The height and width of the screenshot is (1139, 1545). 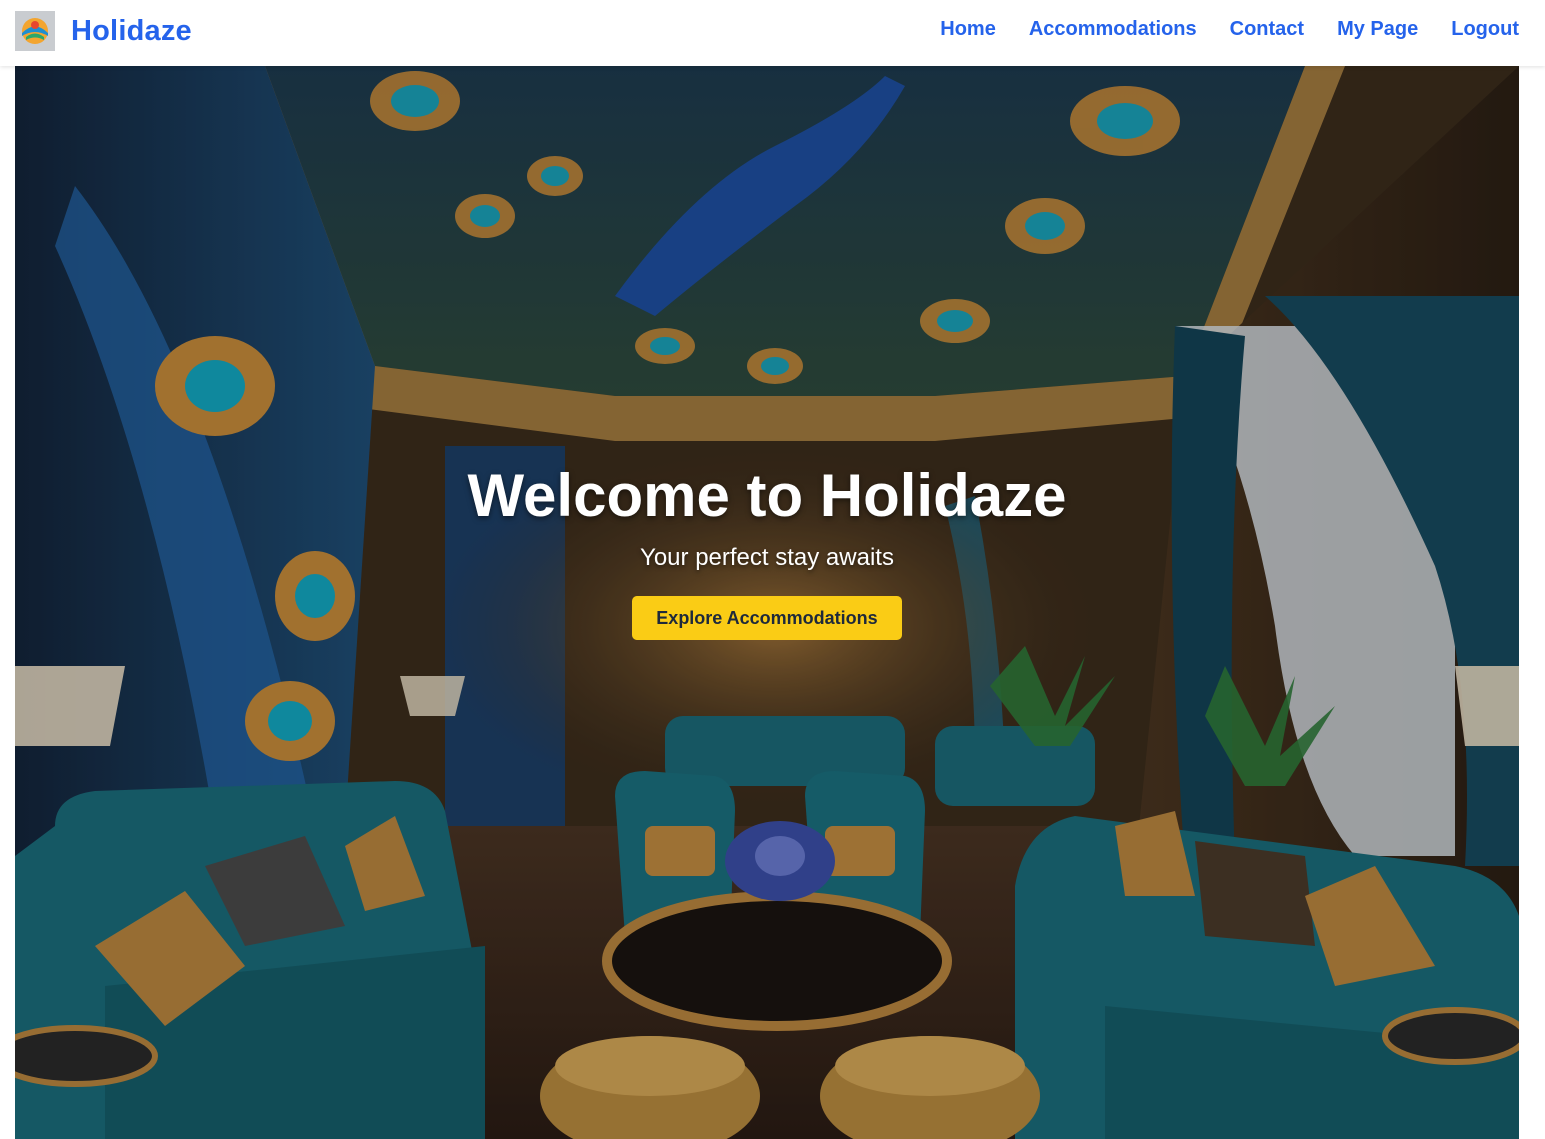 What do you see at coordinates (767, 618) in the screenshot?
I see `explore-accommodations-button: Explore Accommodations` at bounding box center [767, 618].